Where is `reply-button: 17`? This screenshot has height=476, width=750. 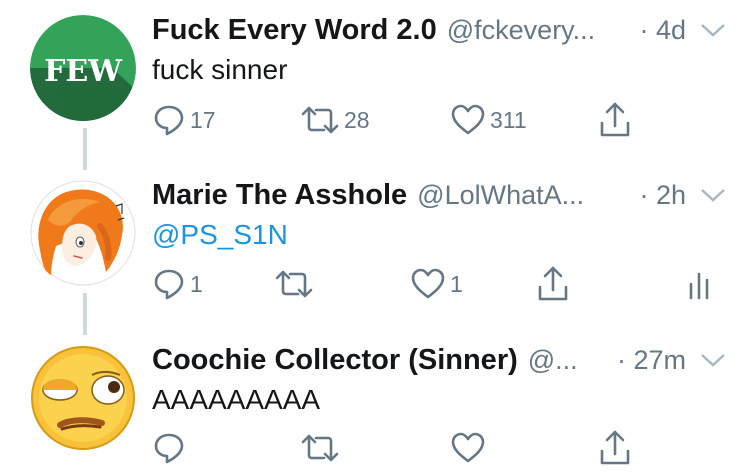
reply-button: 17 is located at coordinates (184, 120).